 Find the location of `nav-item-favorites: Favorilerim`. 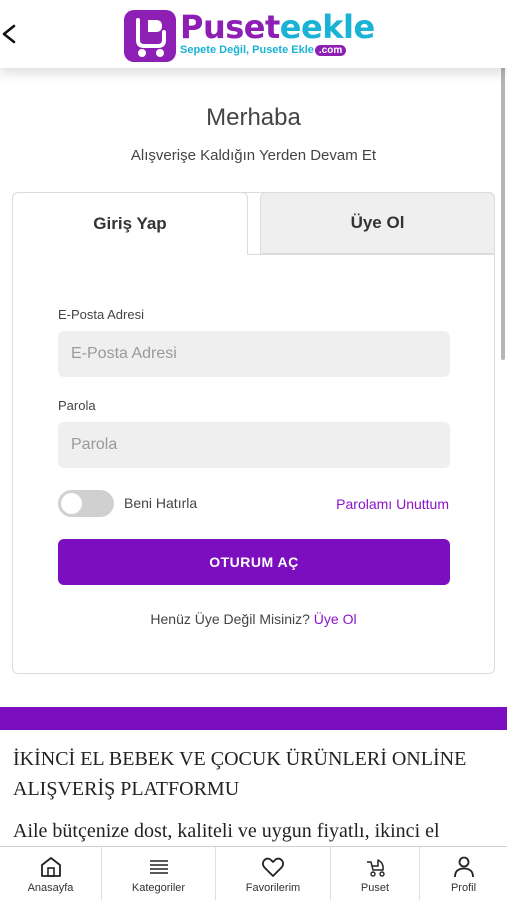

nav-item-favorites: Favorilerim is located at coordinates (273, 873).